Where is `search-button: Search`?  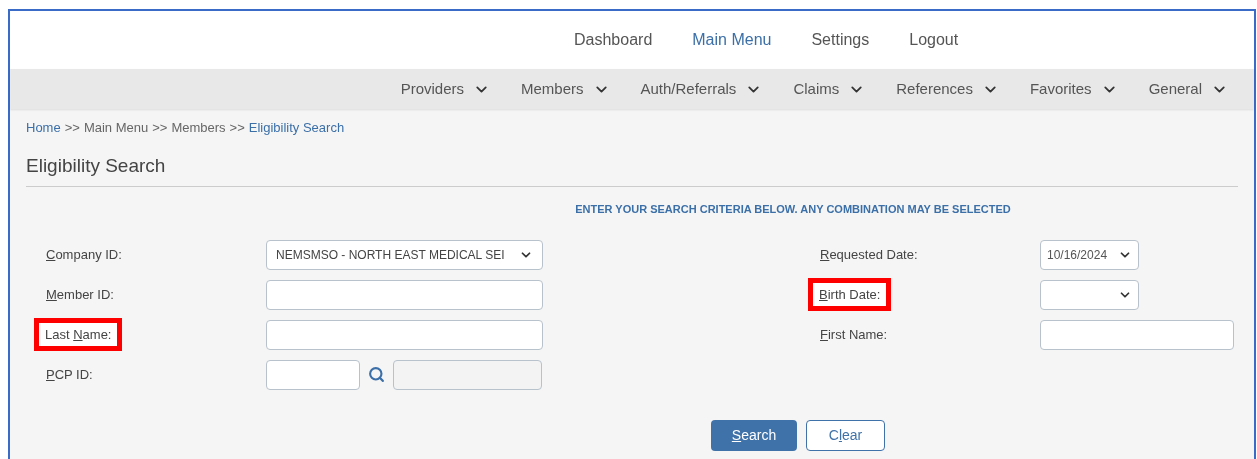
search-button: Search is located at coordinates (754, 435).